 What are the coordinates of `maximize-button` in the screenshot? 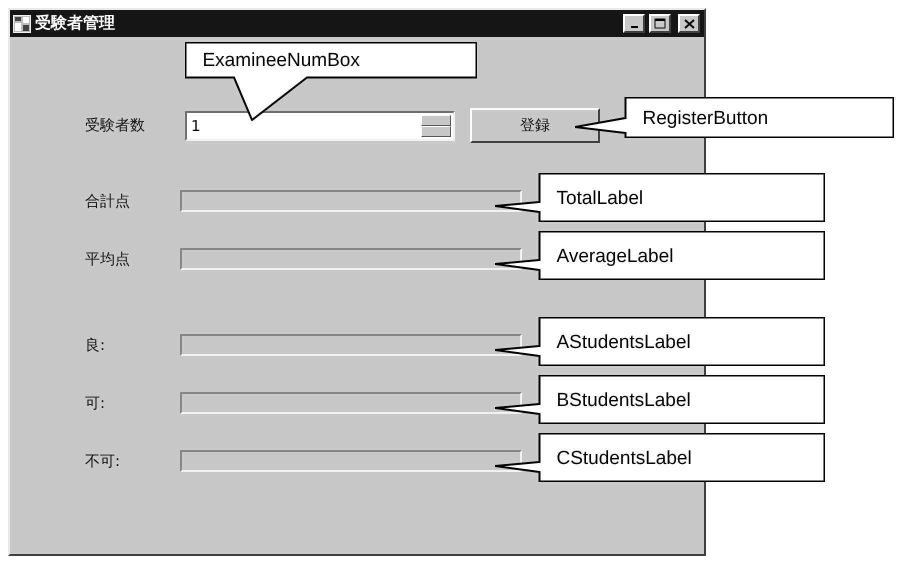 It's located at (660, 23).